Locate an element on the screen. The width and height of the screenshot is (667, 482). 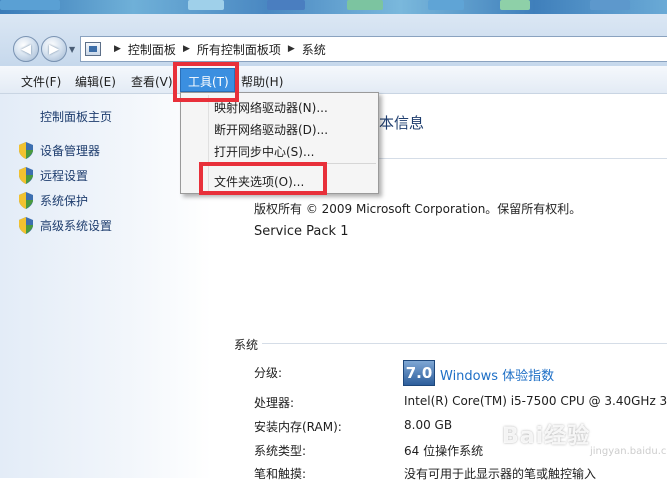
experience-index-badge: 7.0 is located at coordinates (419, 373).